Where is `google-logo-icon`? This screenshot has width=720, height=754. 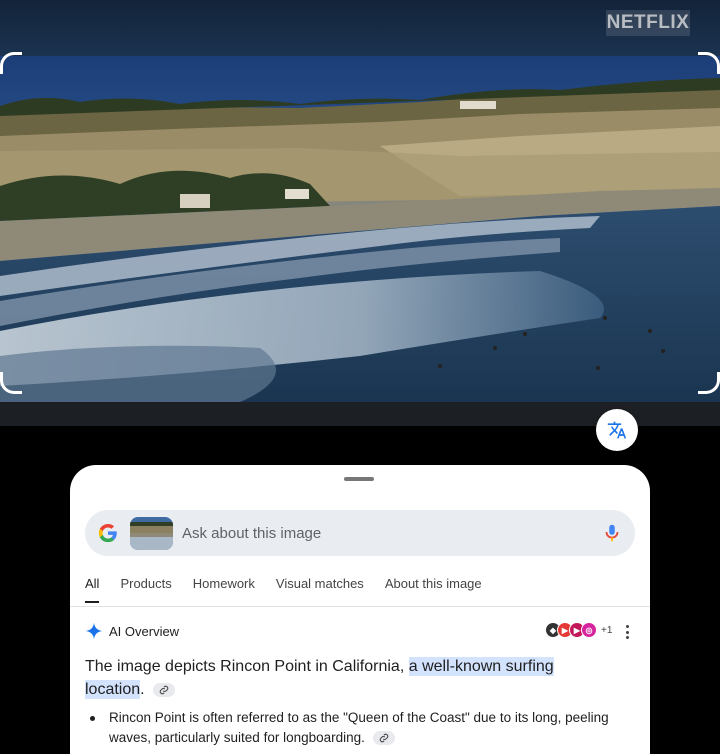
google-logo-icon is located at coordinates (107, 533).